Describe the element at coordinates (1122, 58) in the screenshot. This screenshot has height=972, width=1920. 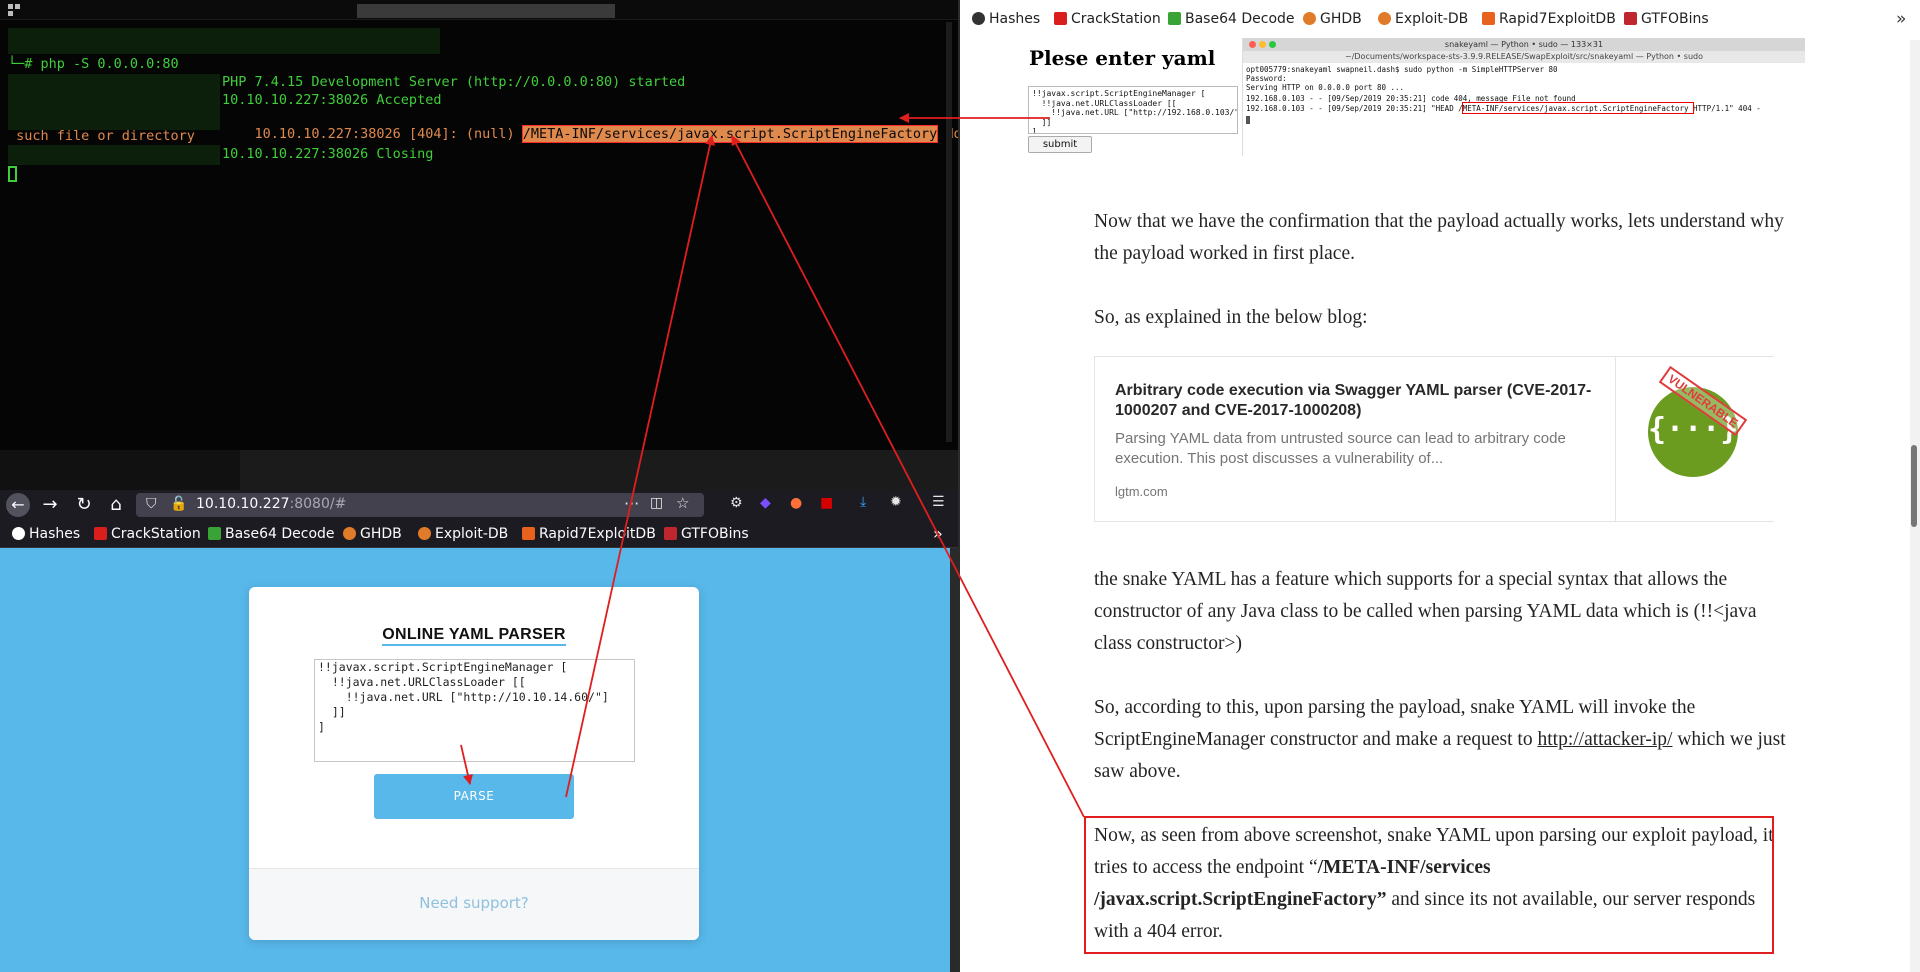
I see `embedded-heading: Plese enter yaml` at that location.